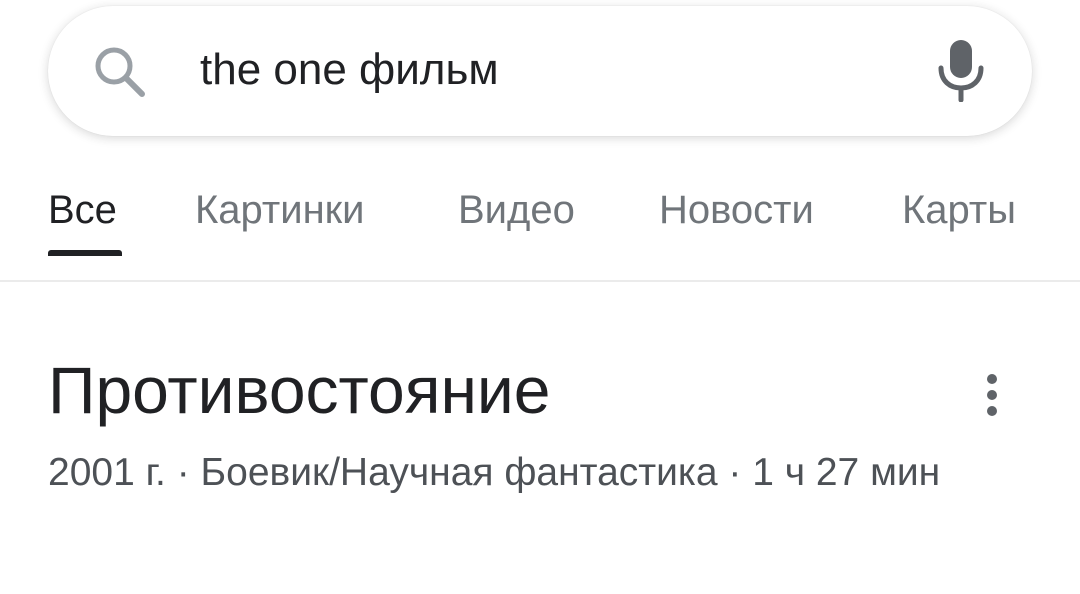  I want to click on tab-all: Все, so click(82, 210).